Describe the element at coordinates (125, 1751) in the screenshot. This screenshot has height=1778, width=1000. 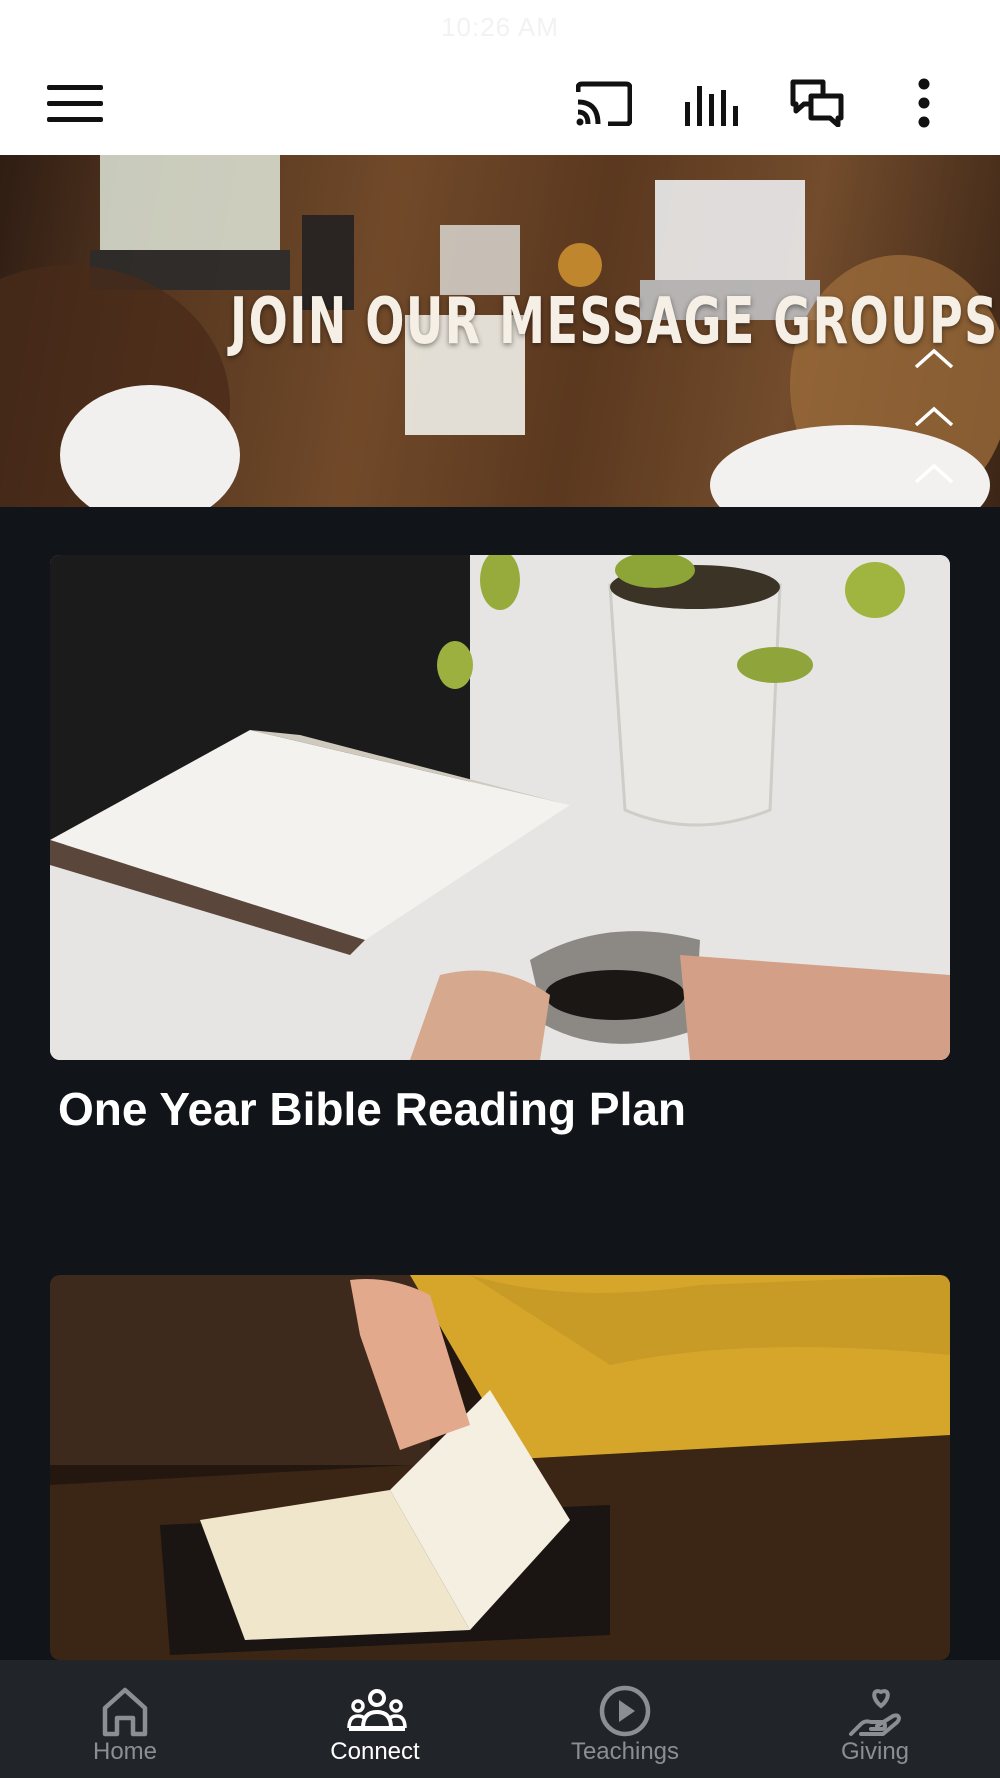
I see `nav-label-home: Home` at that location.